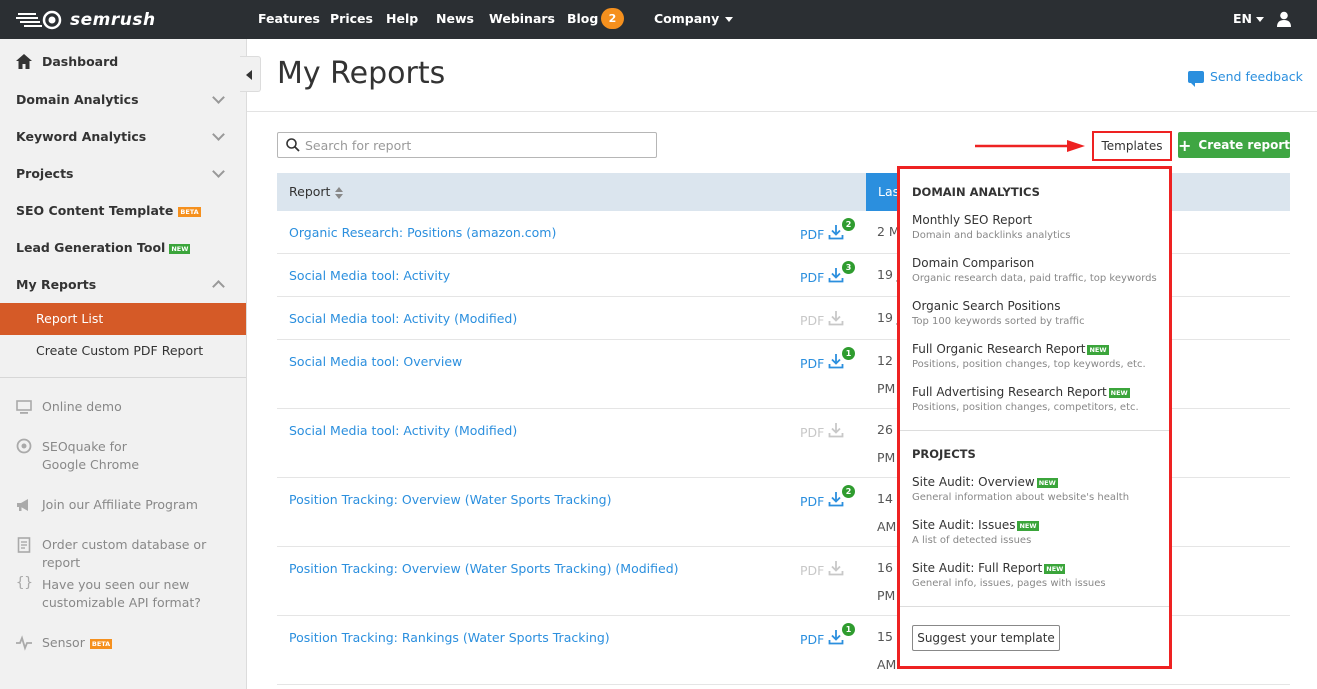 This screenshot has width=1317, height=689. What do you see at coordinates (848, 491) in the screenshot?
I see `download-count-badge: 2` at bounding box center [848, 491].